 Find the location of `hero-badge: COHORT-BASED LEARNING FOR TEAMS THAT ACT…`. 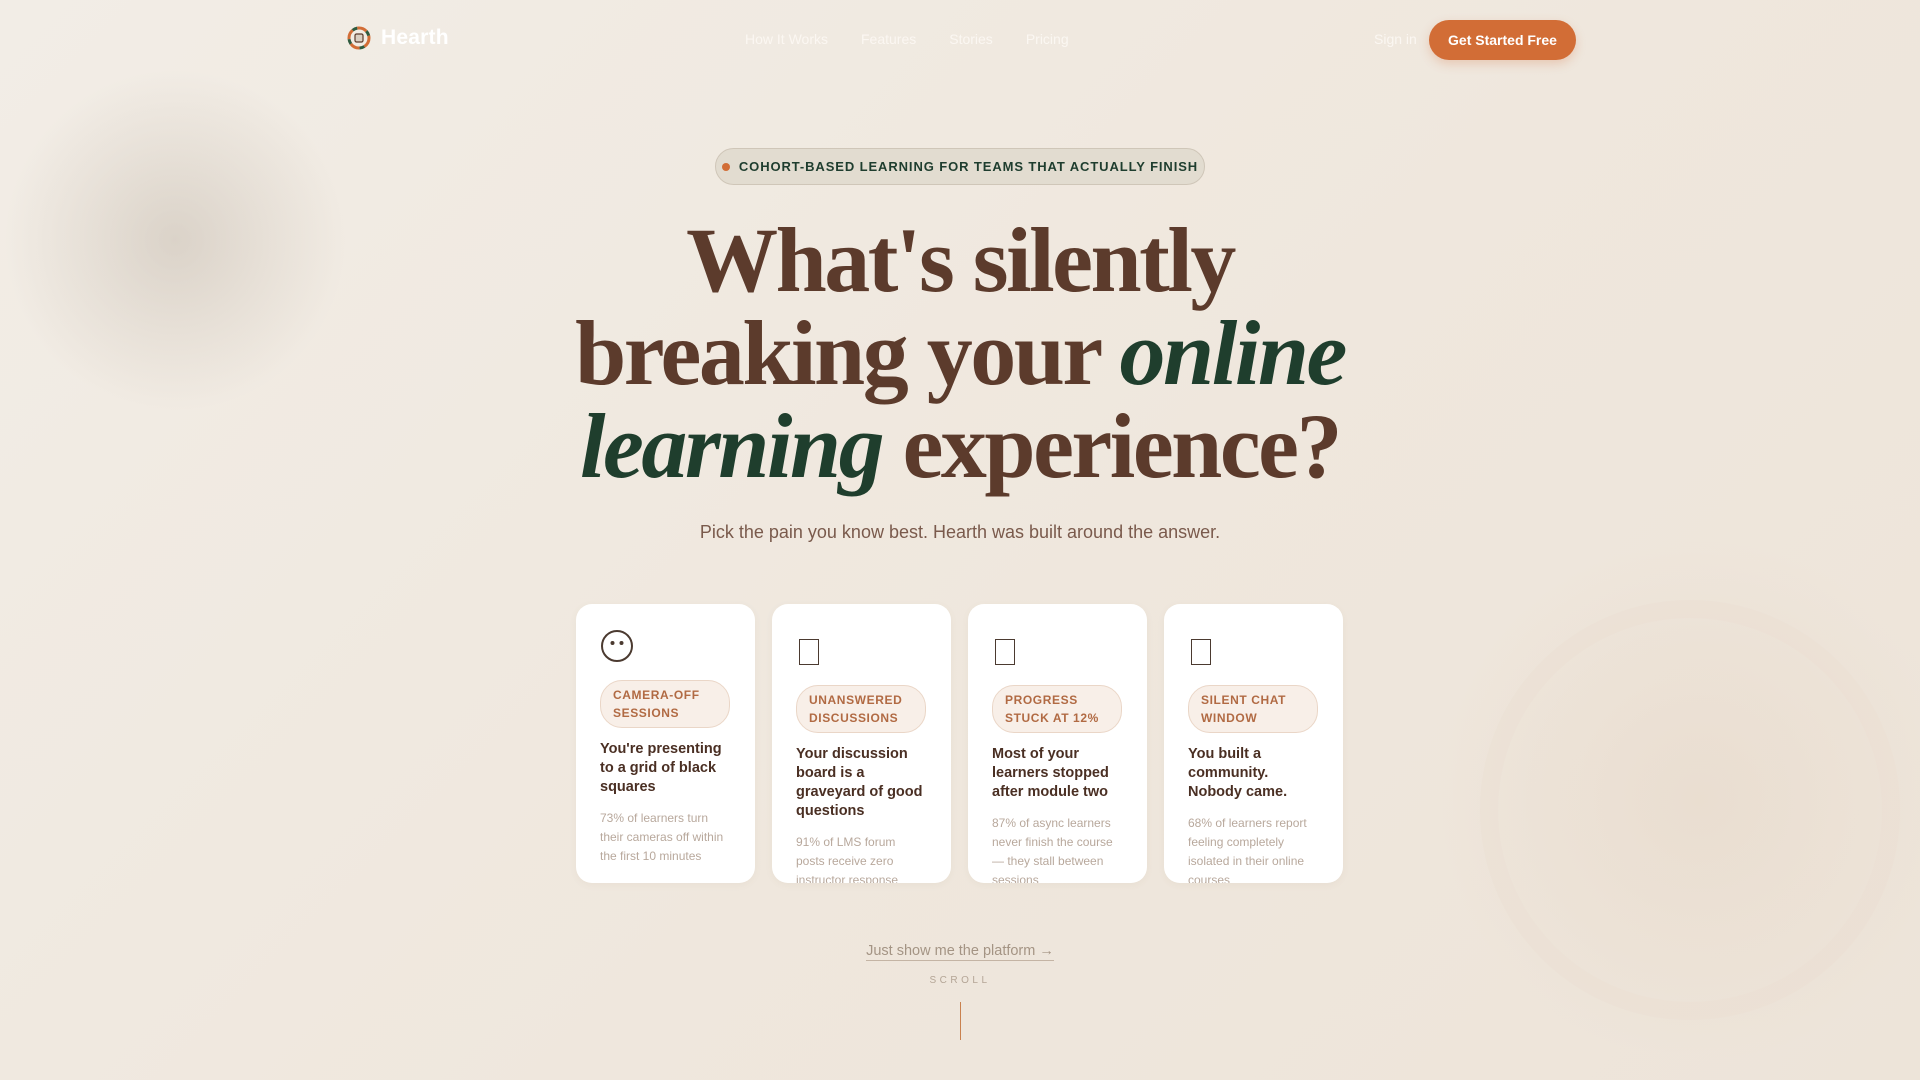

hero-badge: COHORT-BASED LEARNING FOR TEAMS THAT ACT… is located at coordinates (960, 166).